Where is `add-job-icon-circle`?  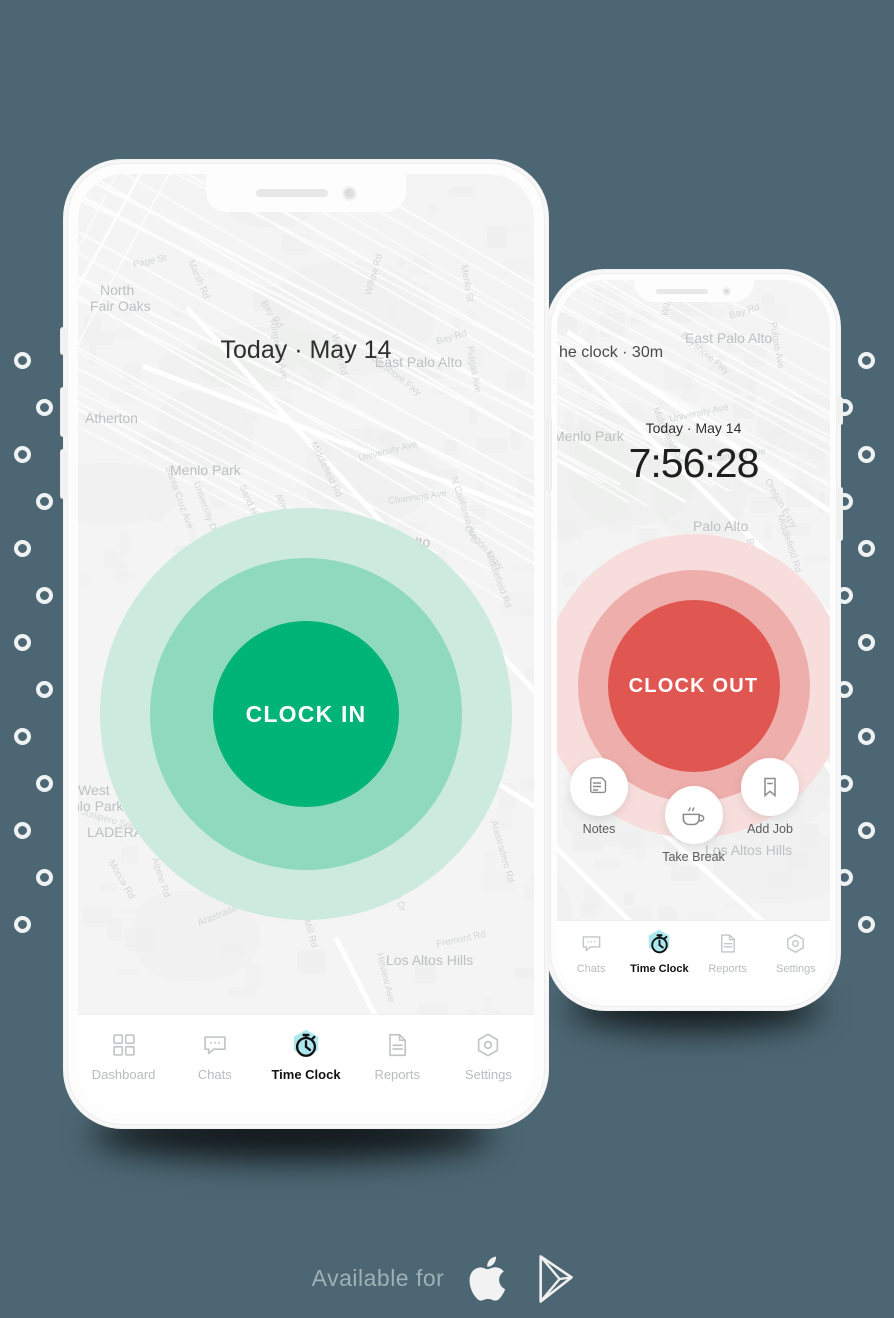 add-job-icon-circle is located at coordinates (770, 787).